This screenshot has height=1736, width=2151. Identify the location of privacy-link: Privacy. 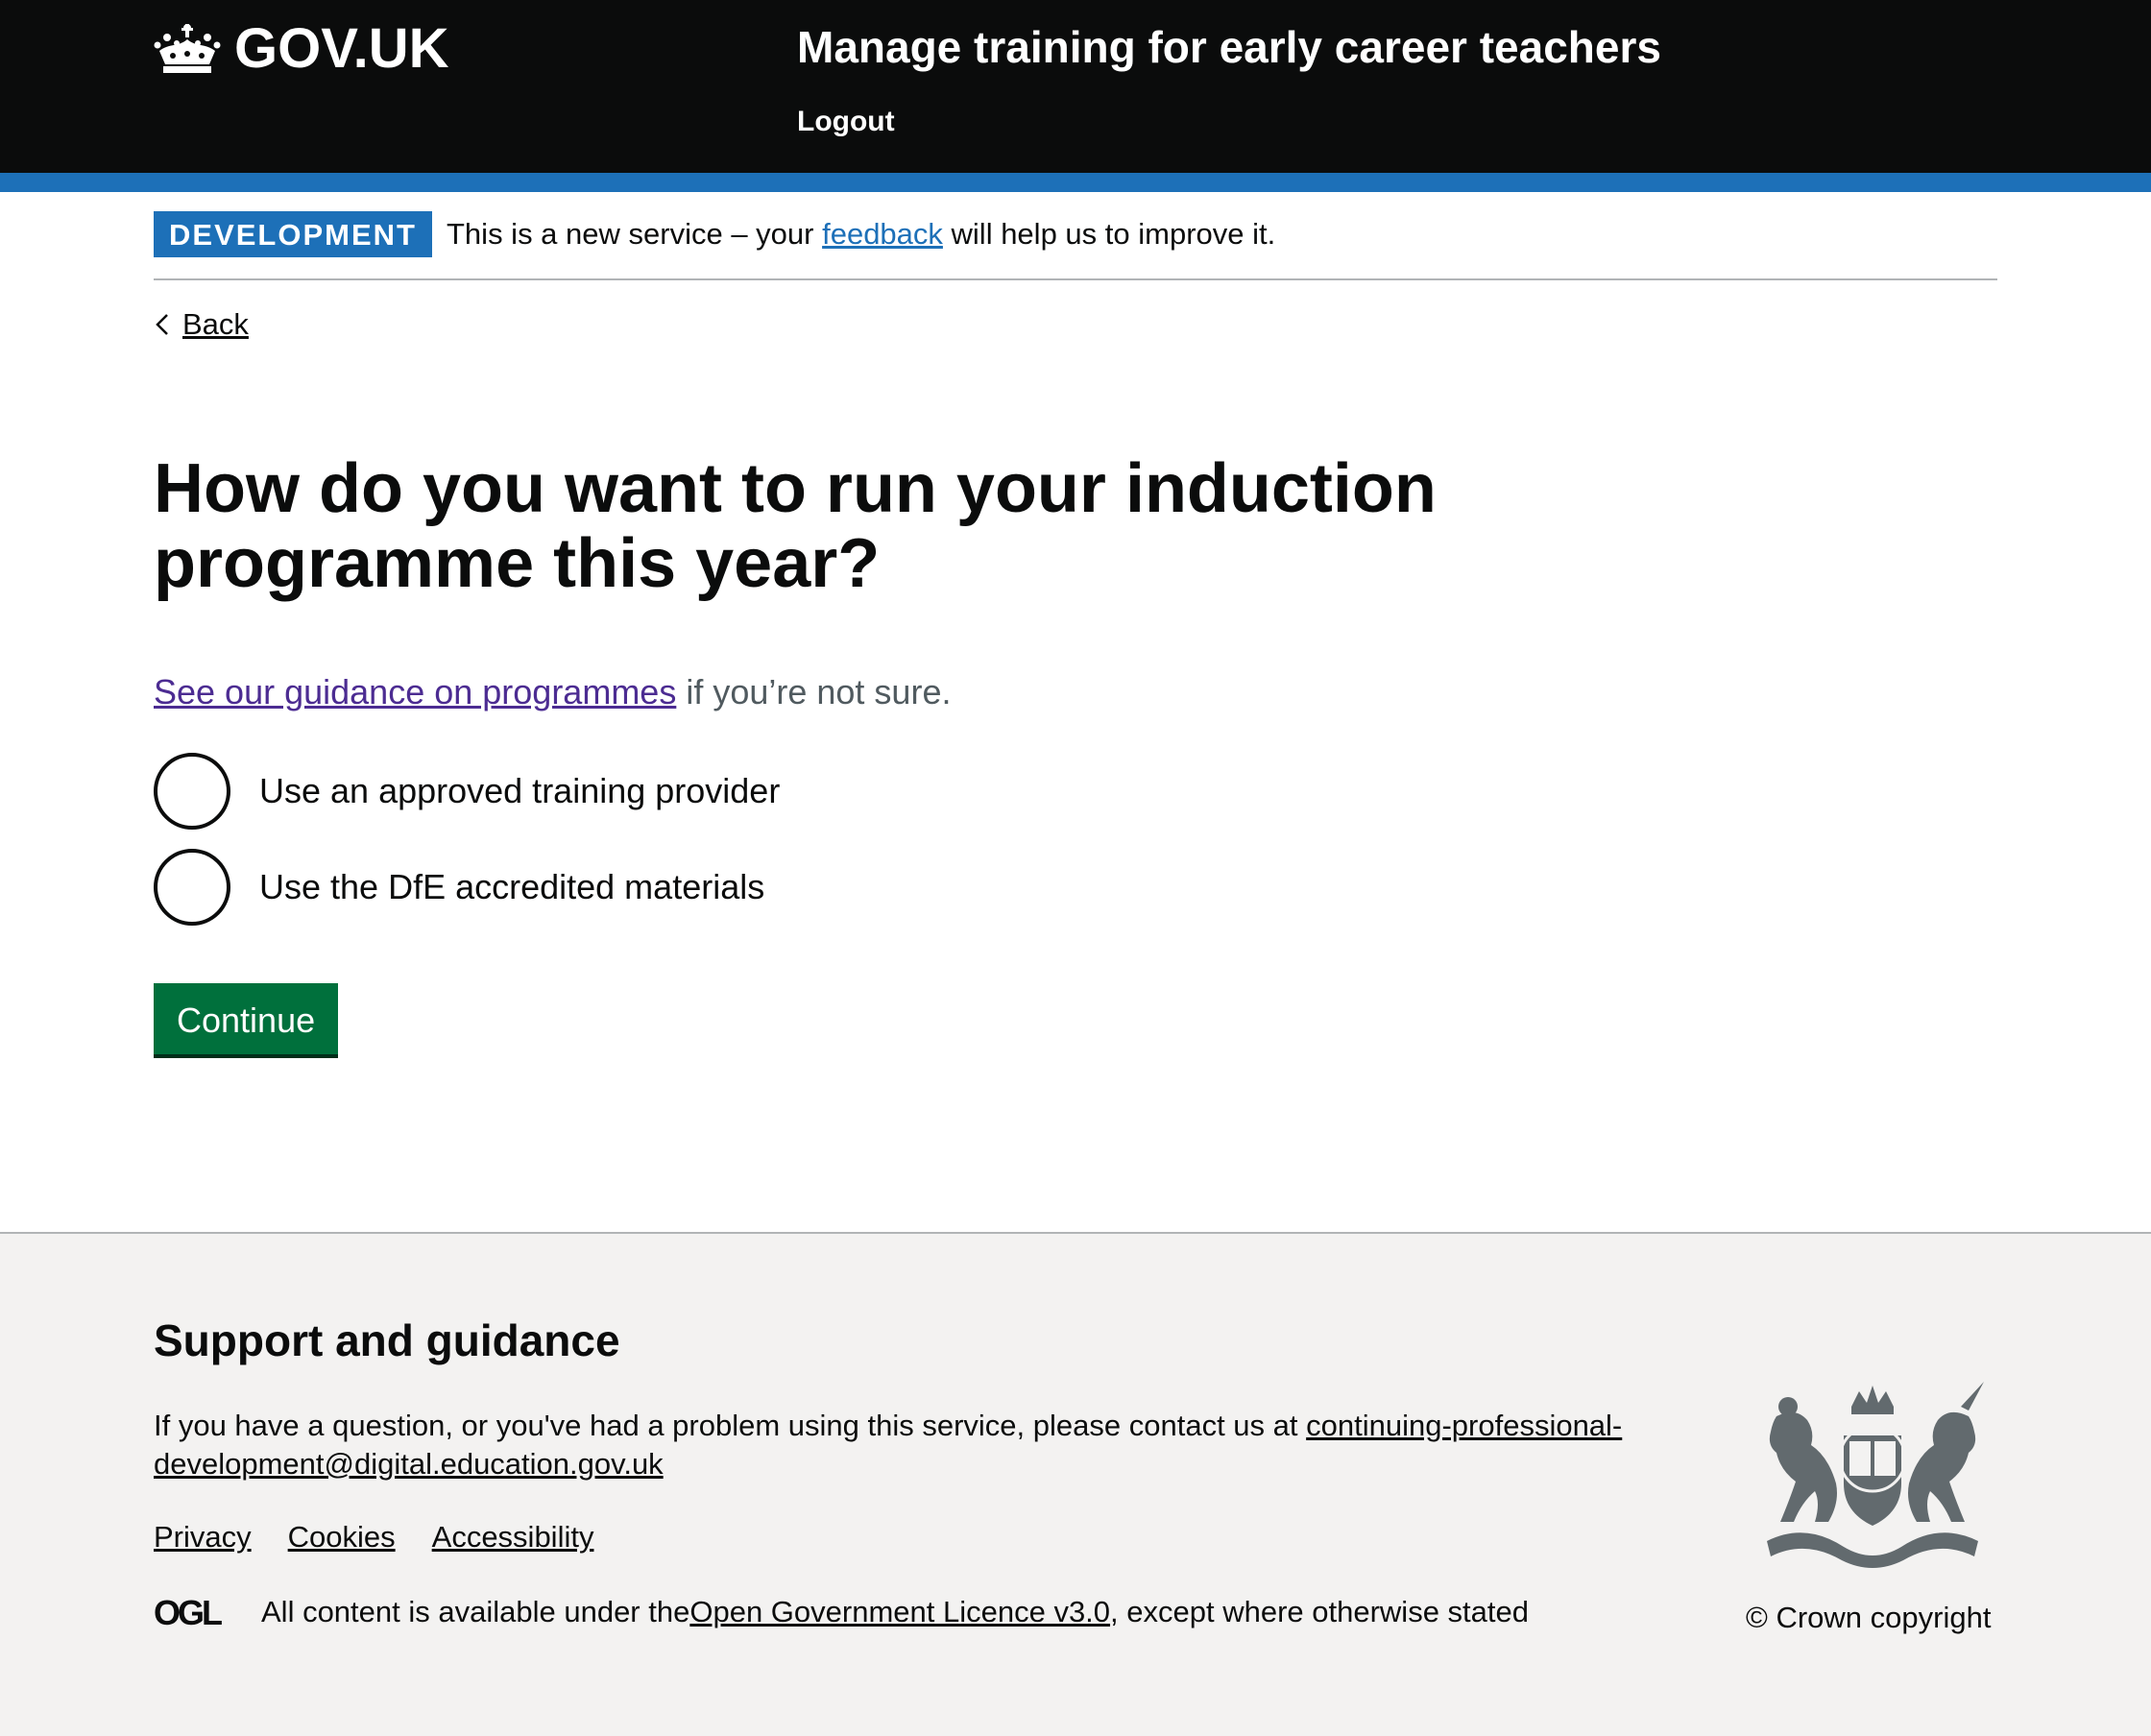
(203, 1537).